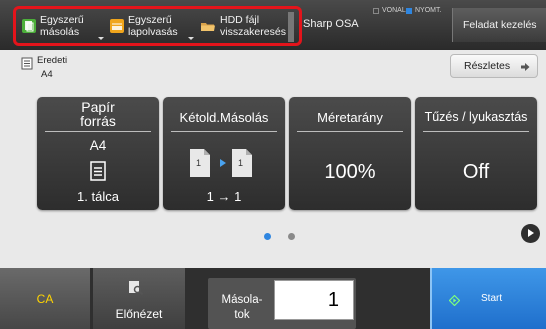 The height and width of the screenshot is (329, 546). I want to click on arrow-right-icon, so click(525, 67).